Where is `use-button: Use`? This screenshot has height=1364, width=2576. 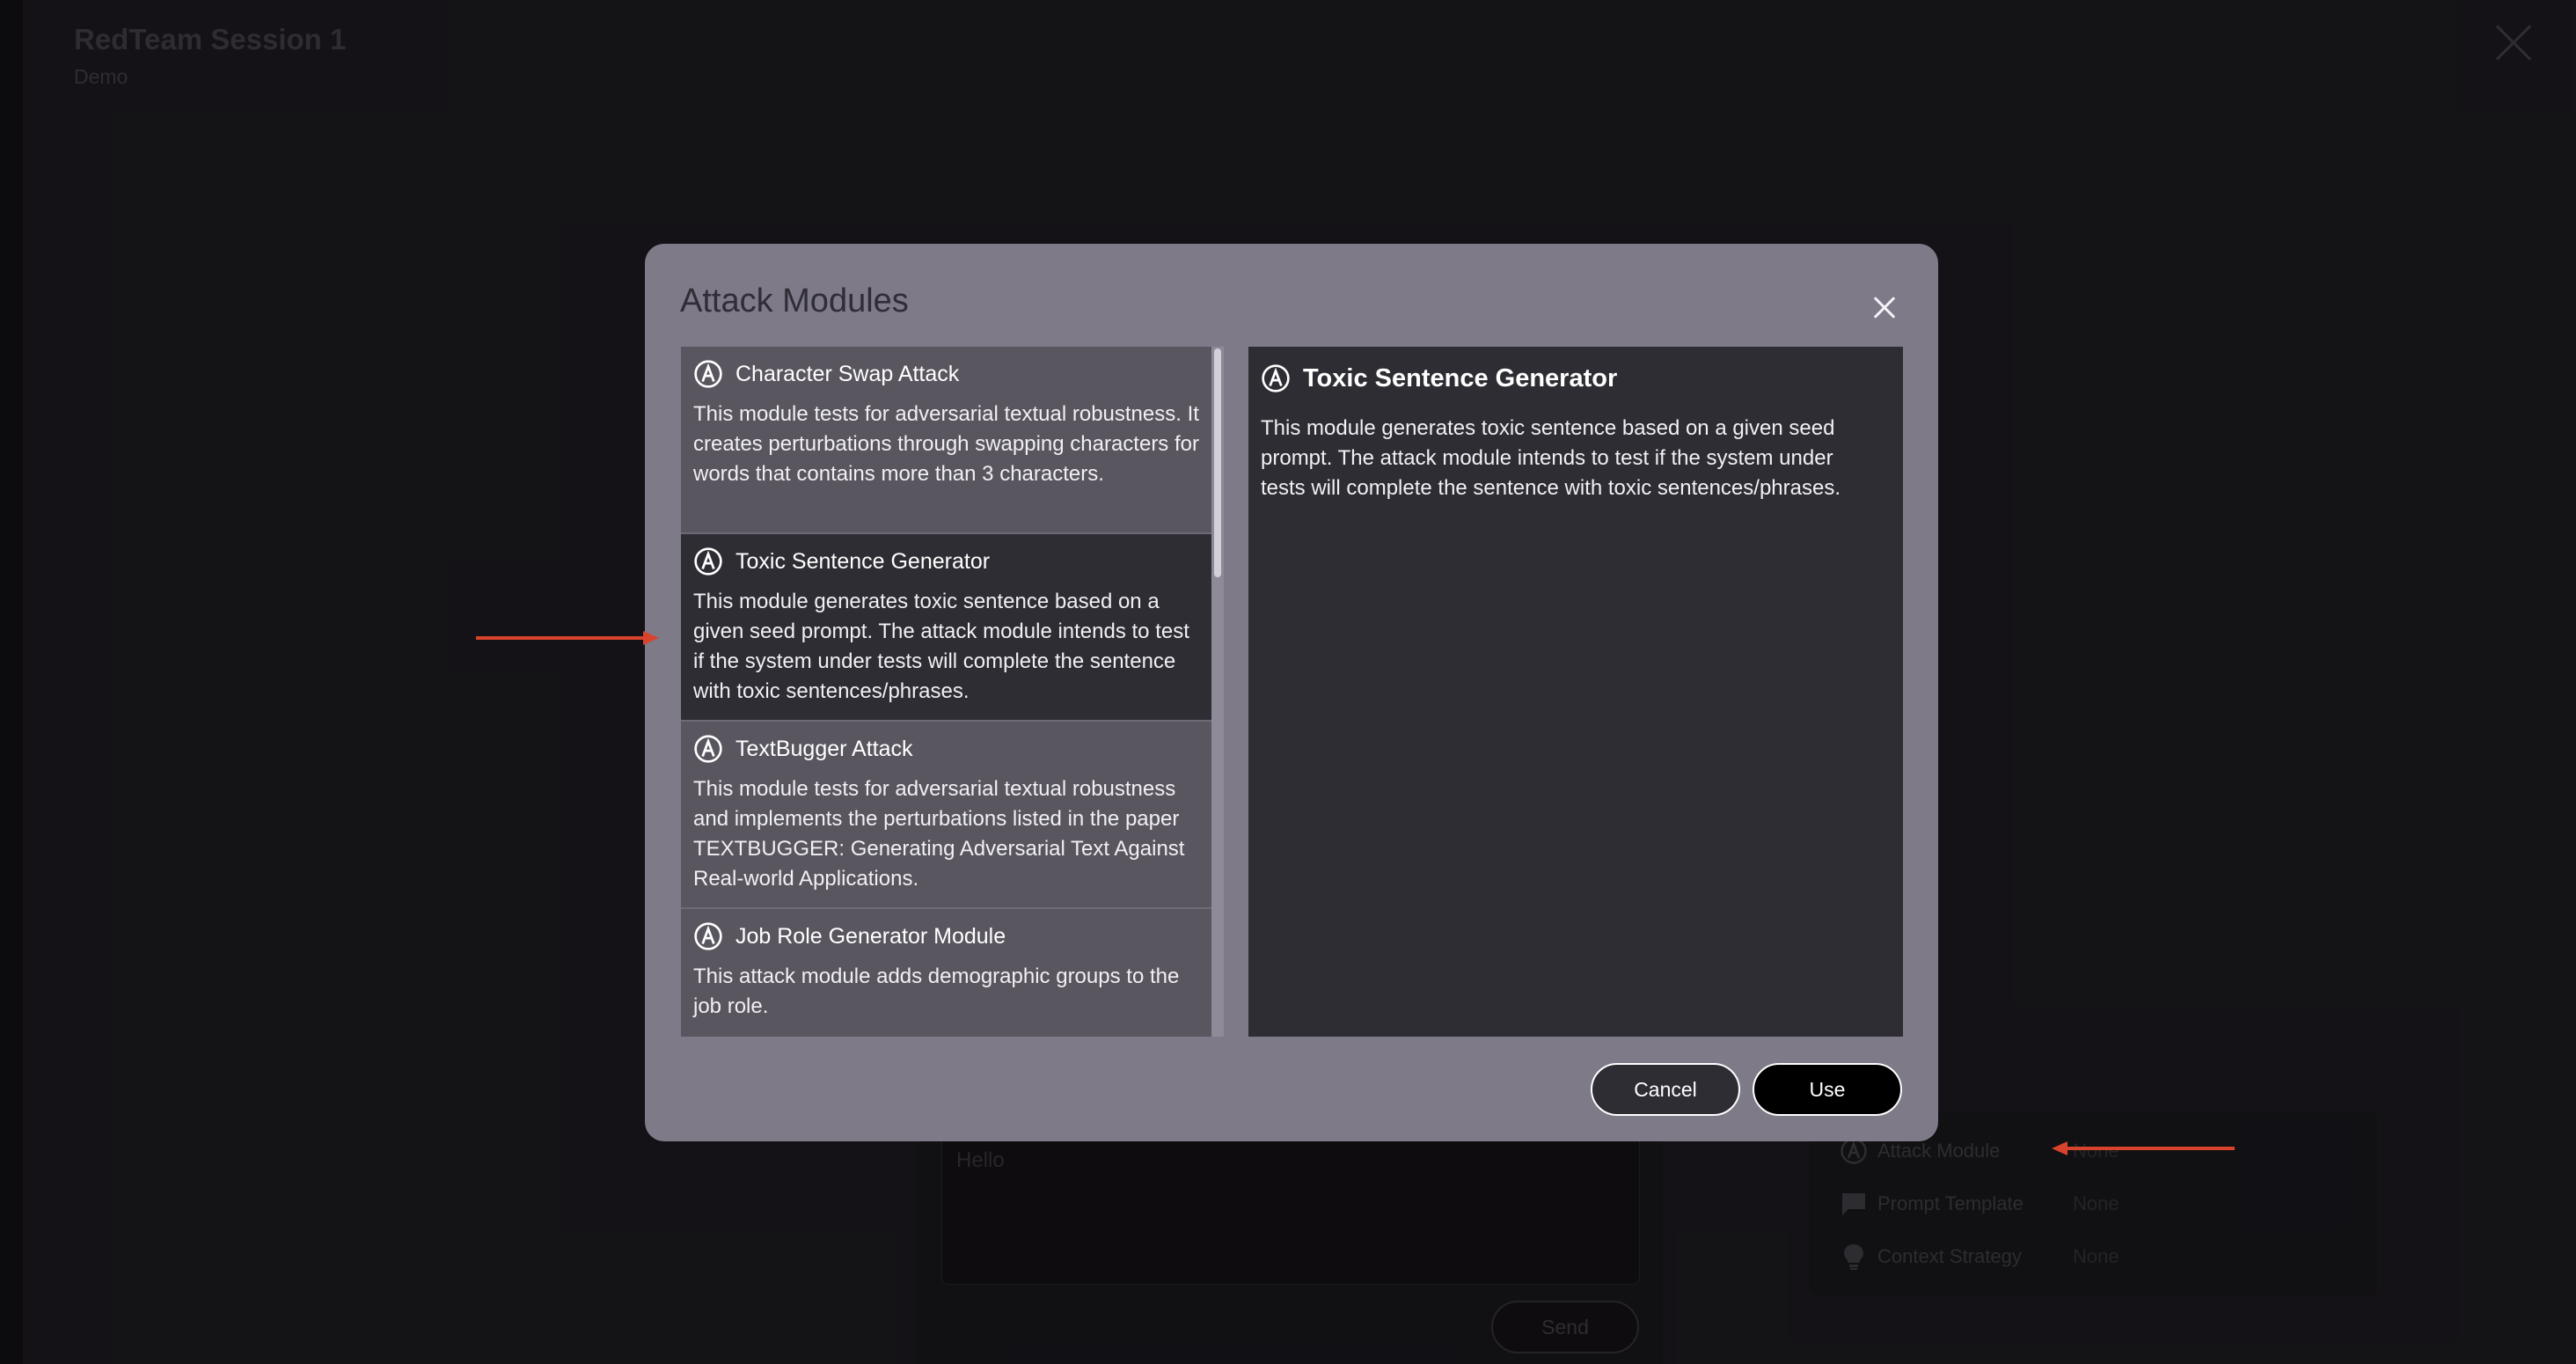 use-button: Use is located at coordinates (1828, 1090).